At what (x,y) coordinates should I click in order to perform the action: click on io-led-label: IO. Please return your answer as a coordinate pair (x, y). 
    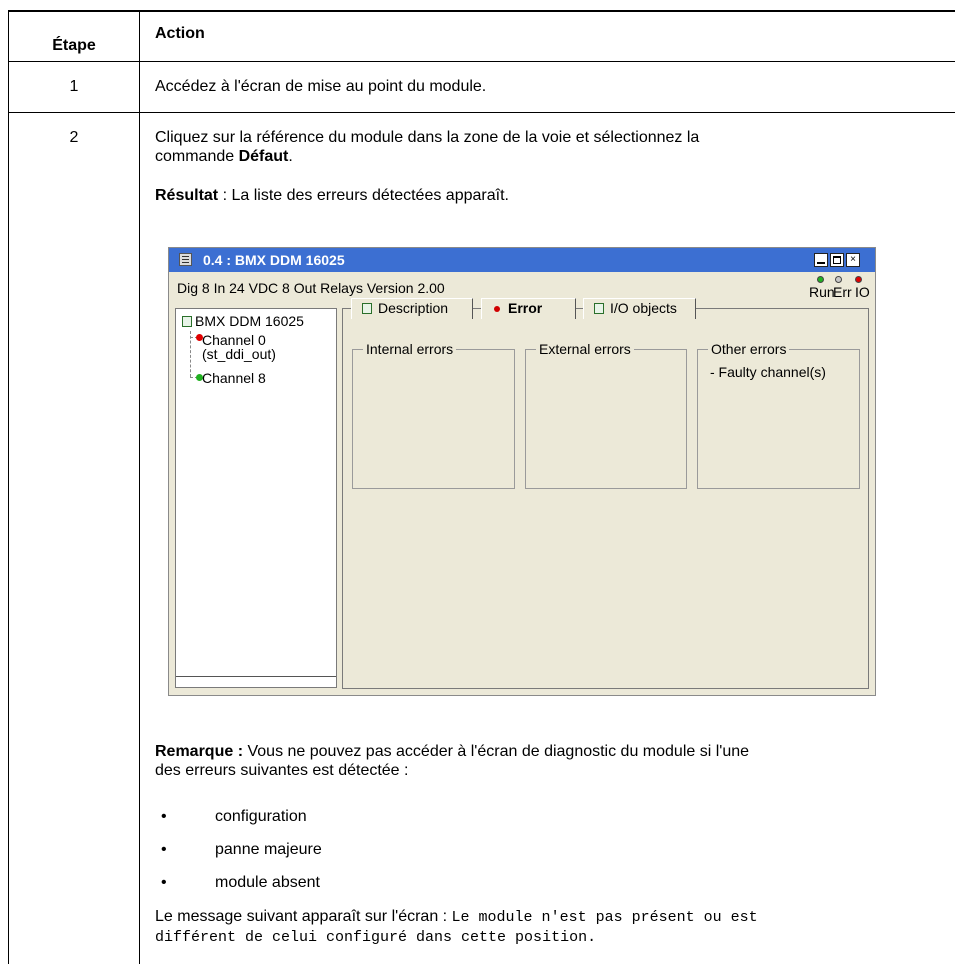
    Looking at the image, I should click on (862, 292).